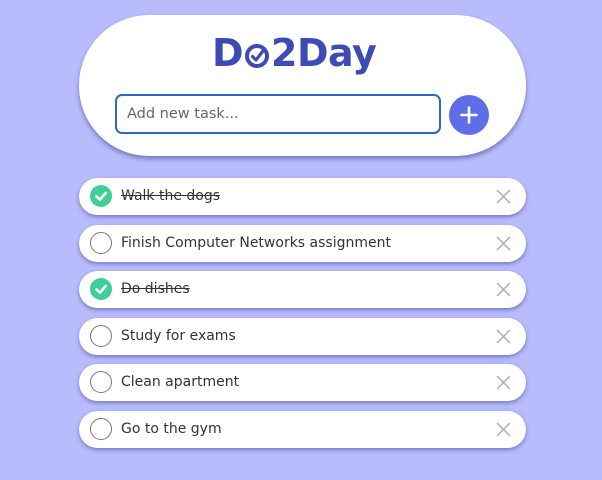  I want to click on task-label: Clean apartment, so click(180, 382).